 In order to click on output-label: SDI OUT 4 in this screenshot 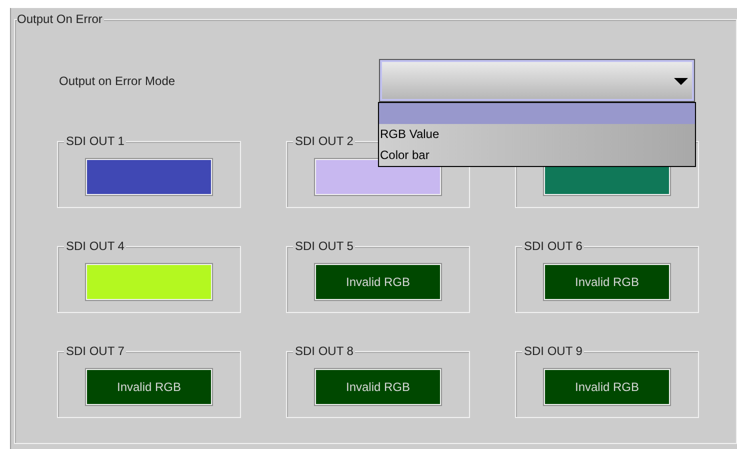, I will do `click(95, 246)`.